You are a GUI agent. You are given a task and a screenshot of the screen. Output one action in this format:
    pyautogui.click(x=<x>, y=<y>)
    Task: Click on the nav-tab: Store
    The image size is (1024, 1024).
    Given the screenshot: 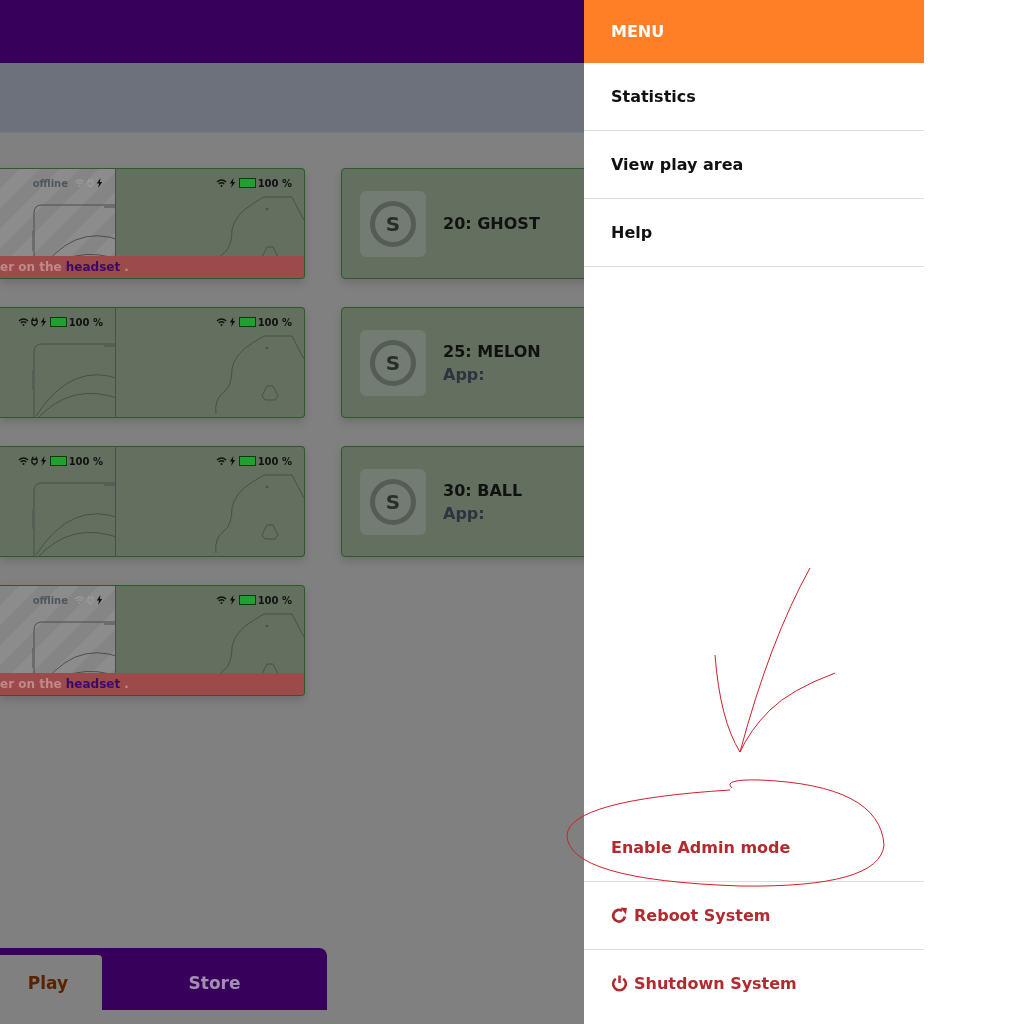 What is the action you would take?
    pyautogui.click(x=214, y=982)
    